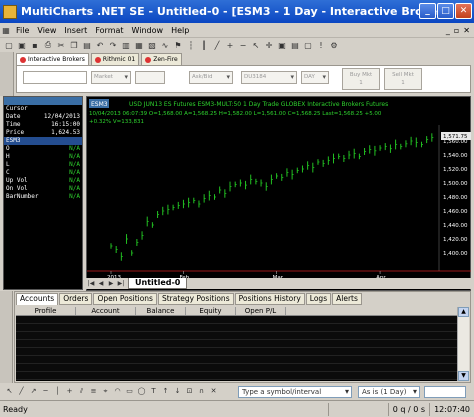  Describe the element at coordinates (141, 391) in the screenshot. I see `ellipse-icon: ◯` at that location.